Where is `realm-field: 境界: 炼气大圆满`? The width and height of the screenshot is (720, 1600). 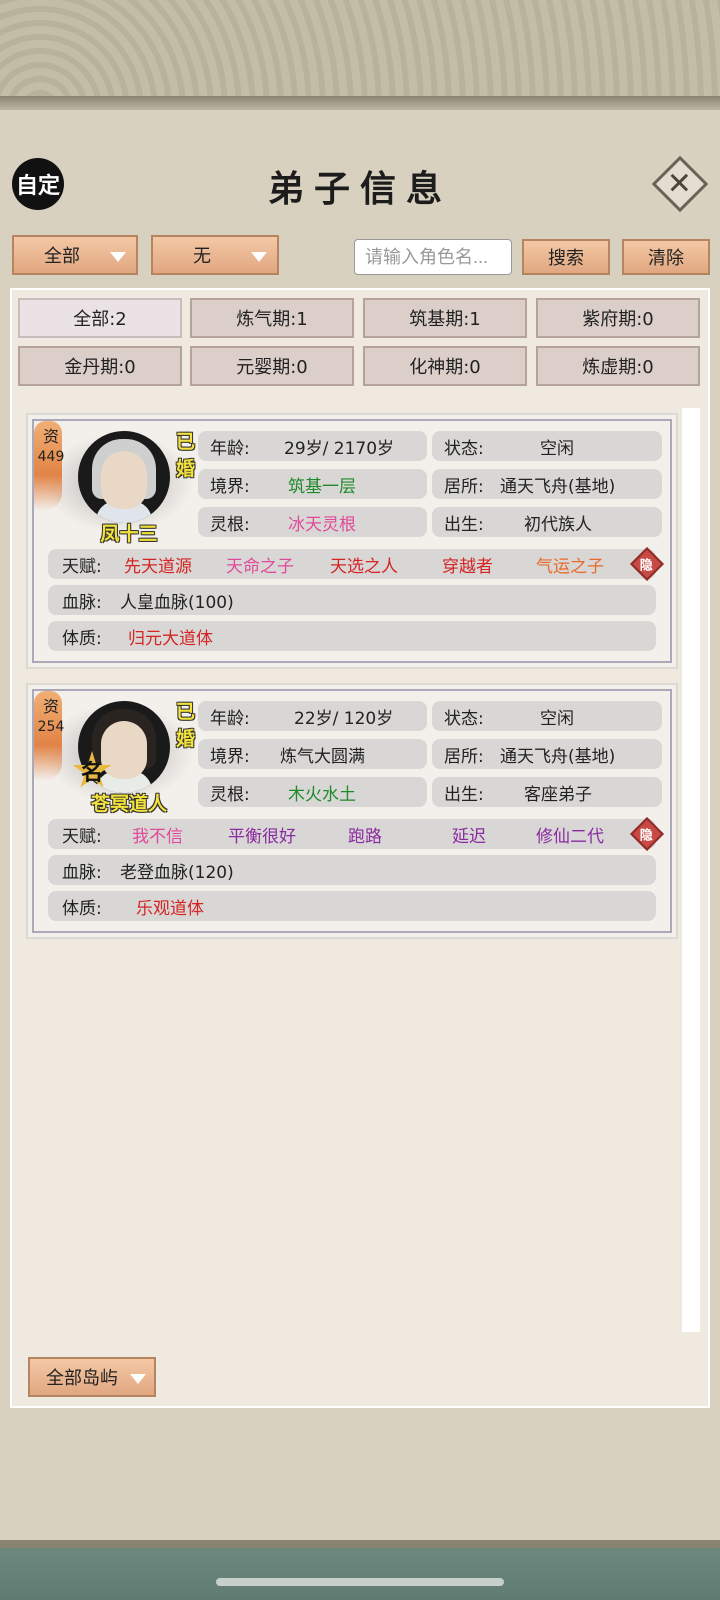
realm-field: 境界: 炼气大圆满 is located at coordinates (312, 754).